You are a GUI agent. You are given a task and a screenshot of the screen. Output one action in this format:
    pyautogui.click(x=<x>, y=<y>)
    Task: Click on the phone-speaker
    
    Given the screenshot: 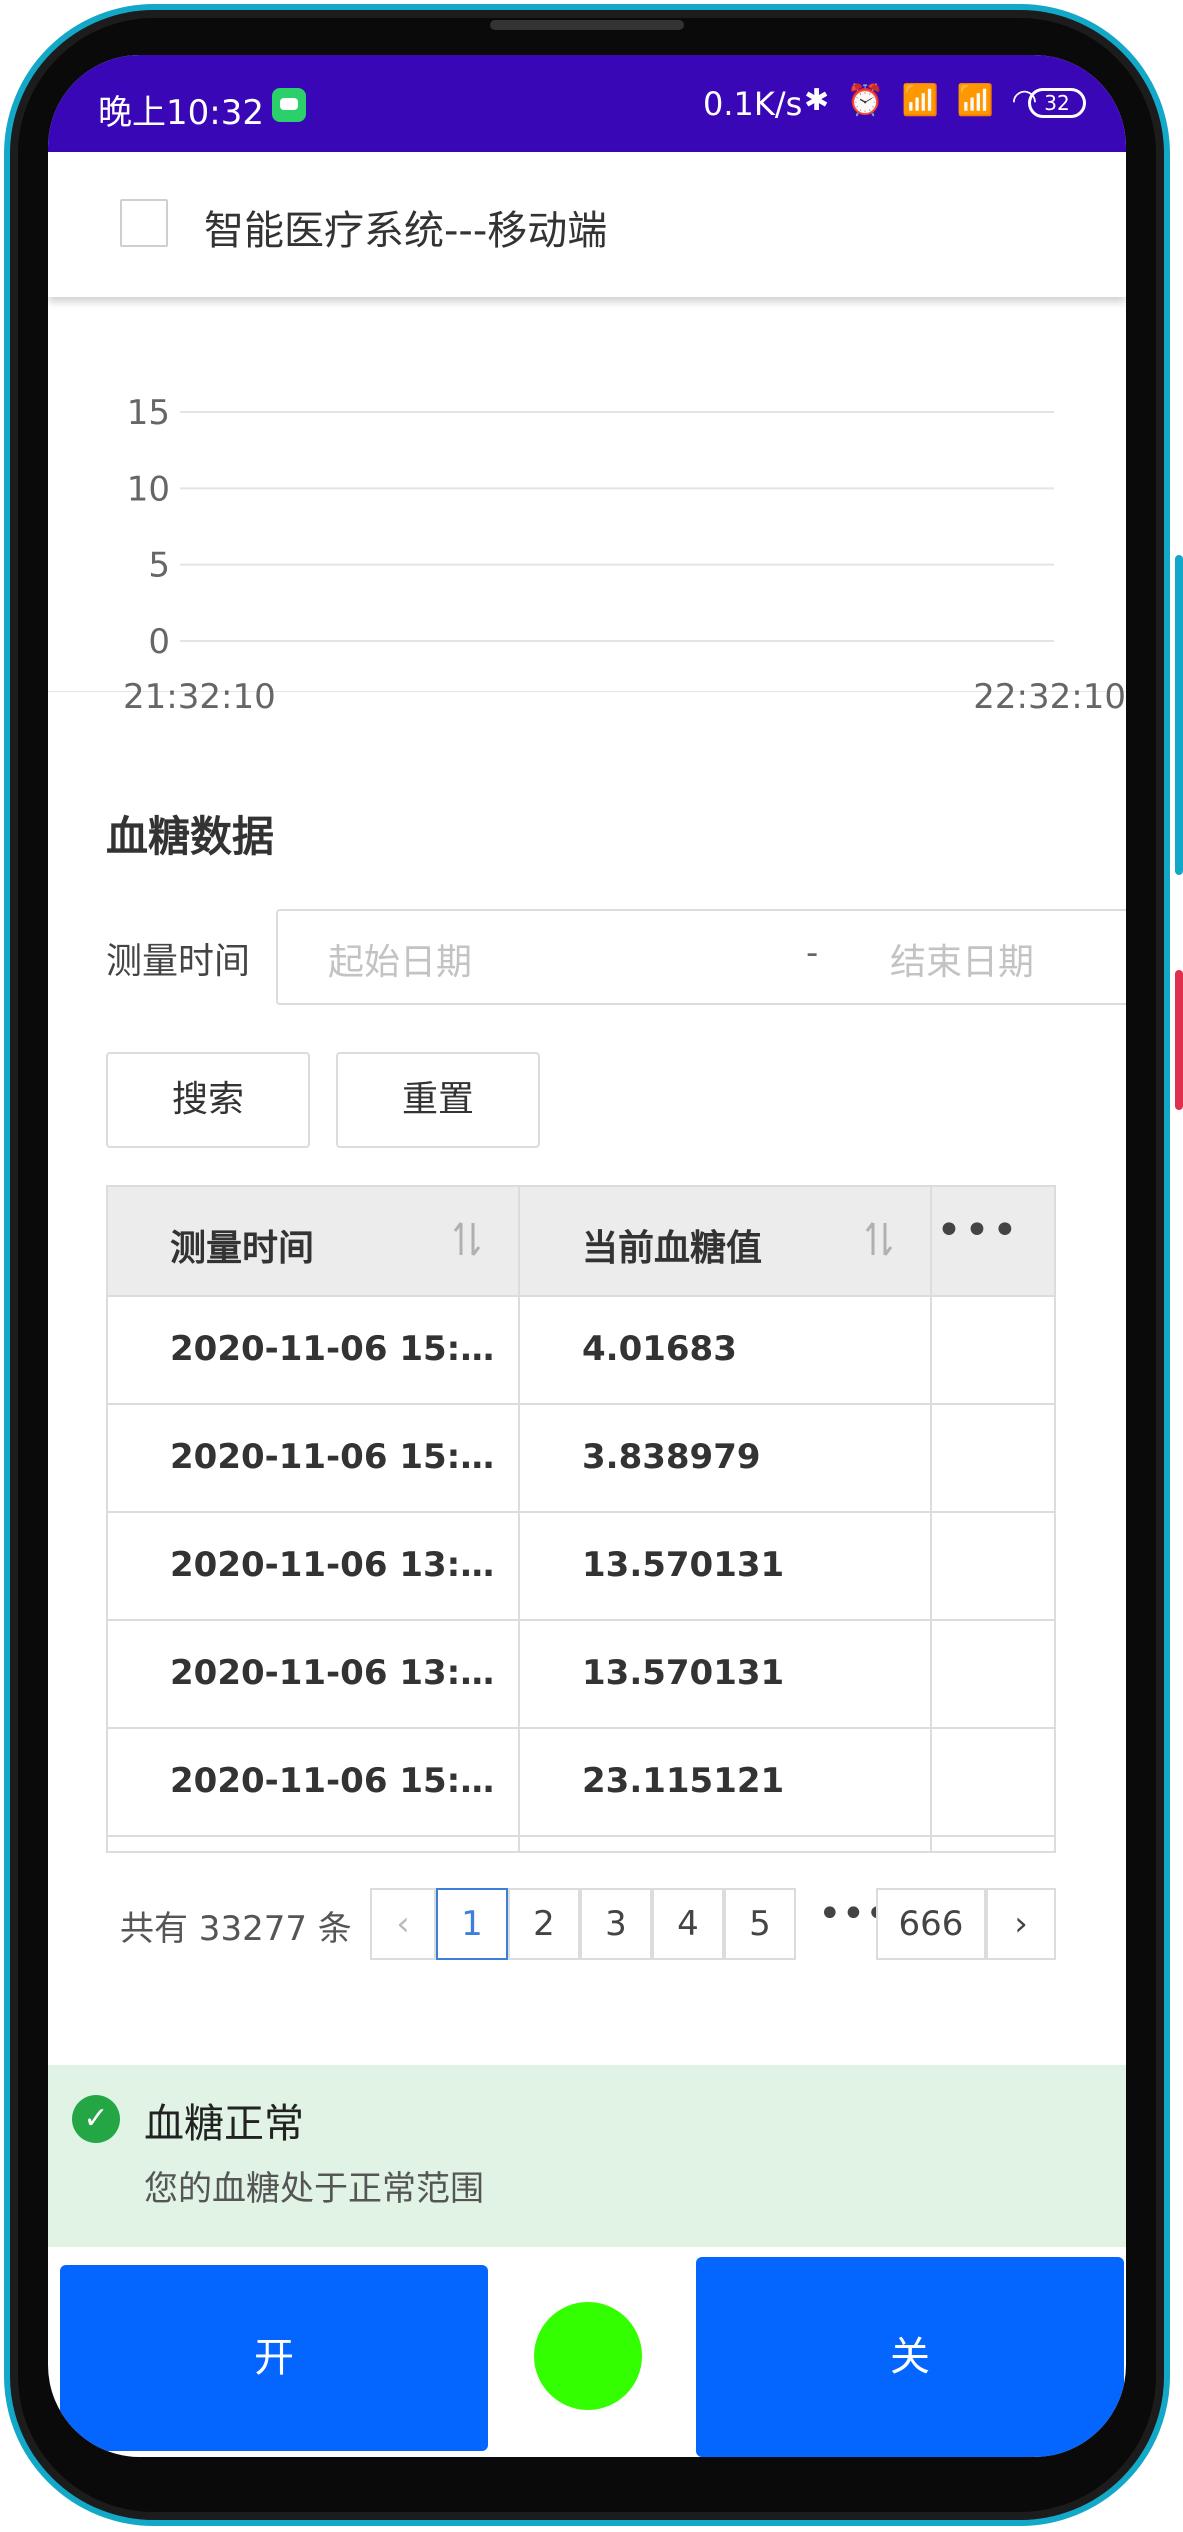 What is the action you would take?
    pyautogui.click(x=587, y=25)
    